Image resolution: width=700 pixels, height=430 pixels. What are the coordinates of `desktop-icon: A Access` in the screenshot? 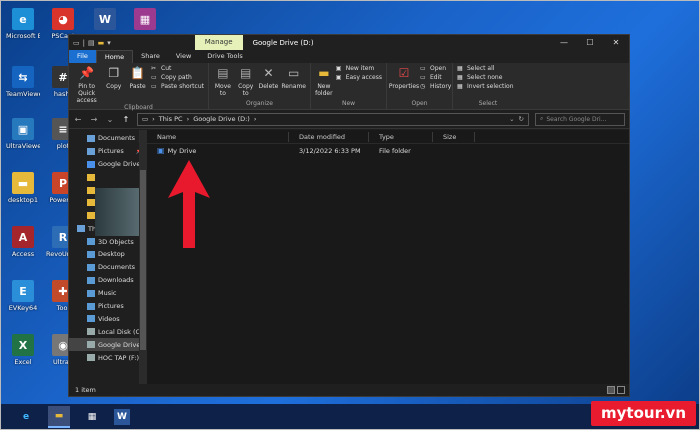 It's located at (23, 242).